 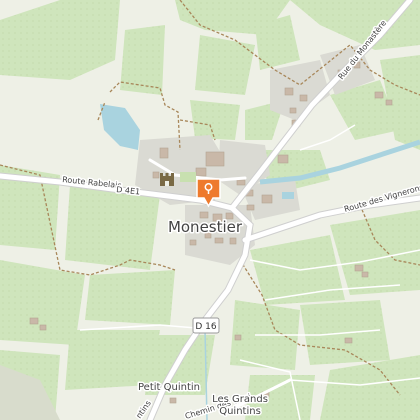 What do you see at coordinates (169, 387) in the screenshot?
I see `place-label-petit-quintin: Petit Quintin` at bounding box center [169, 387].